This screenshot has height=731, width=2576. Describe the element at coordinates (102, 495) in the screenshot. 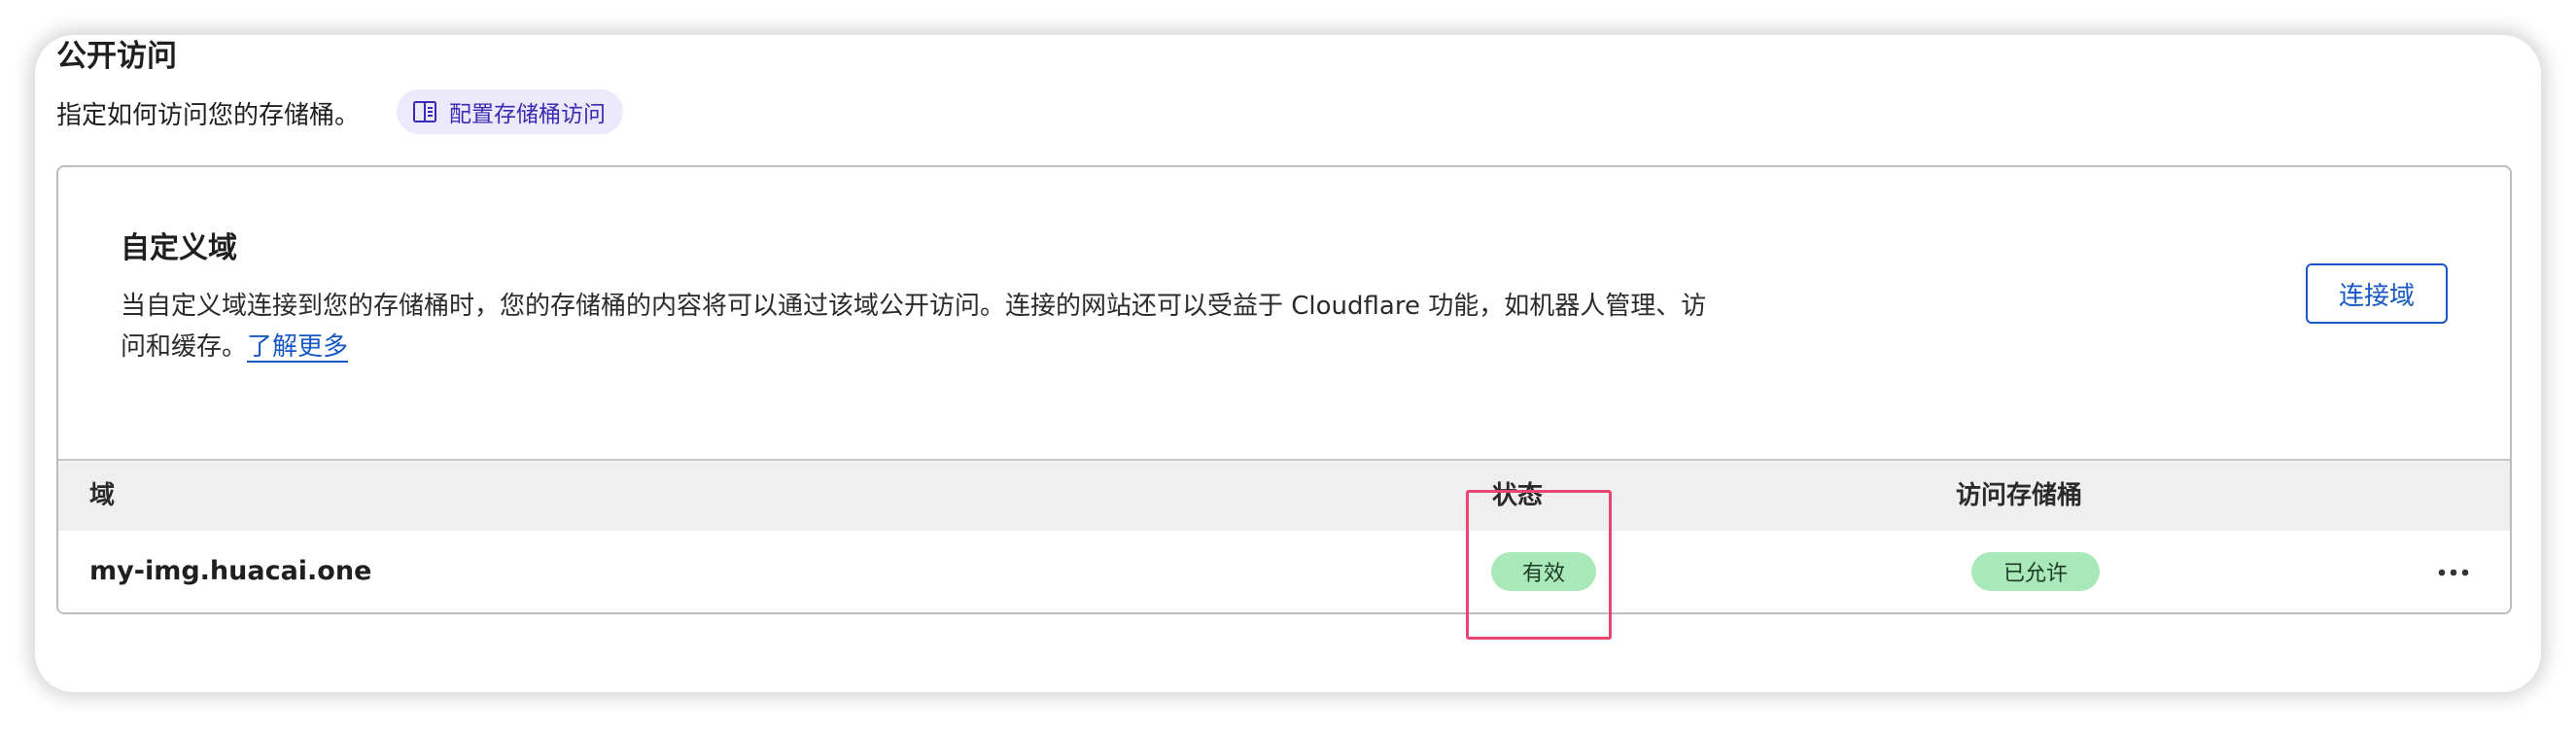

I see `column-header-domain: 域` at that location.